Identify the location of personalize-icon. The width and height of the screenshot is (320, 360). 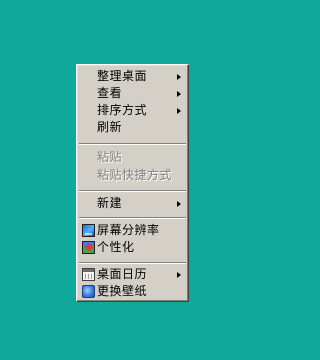
(88, 247).